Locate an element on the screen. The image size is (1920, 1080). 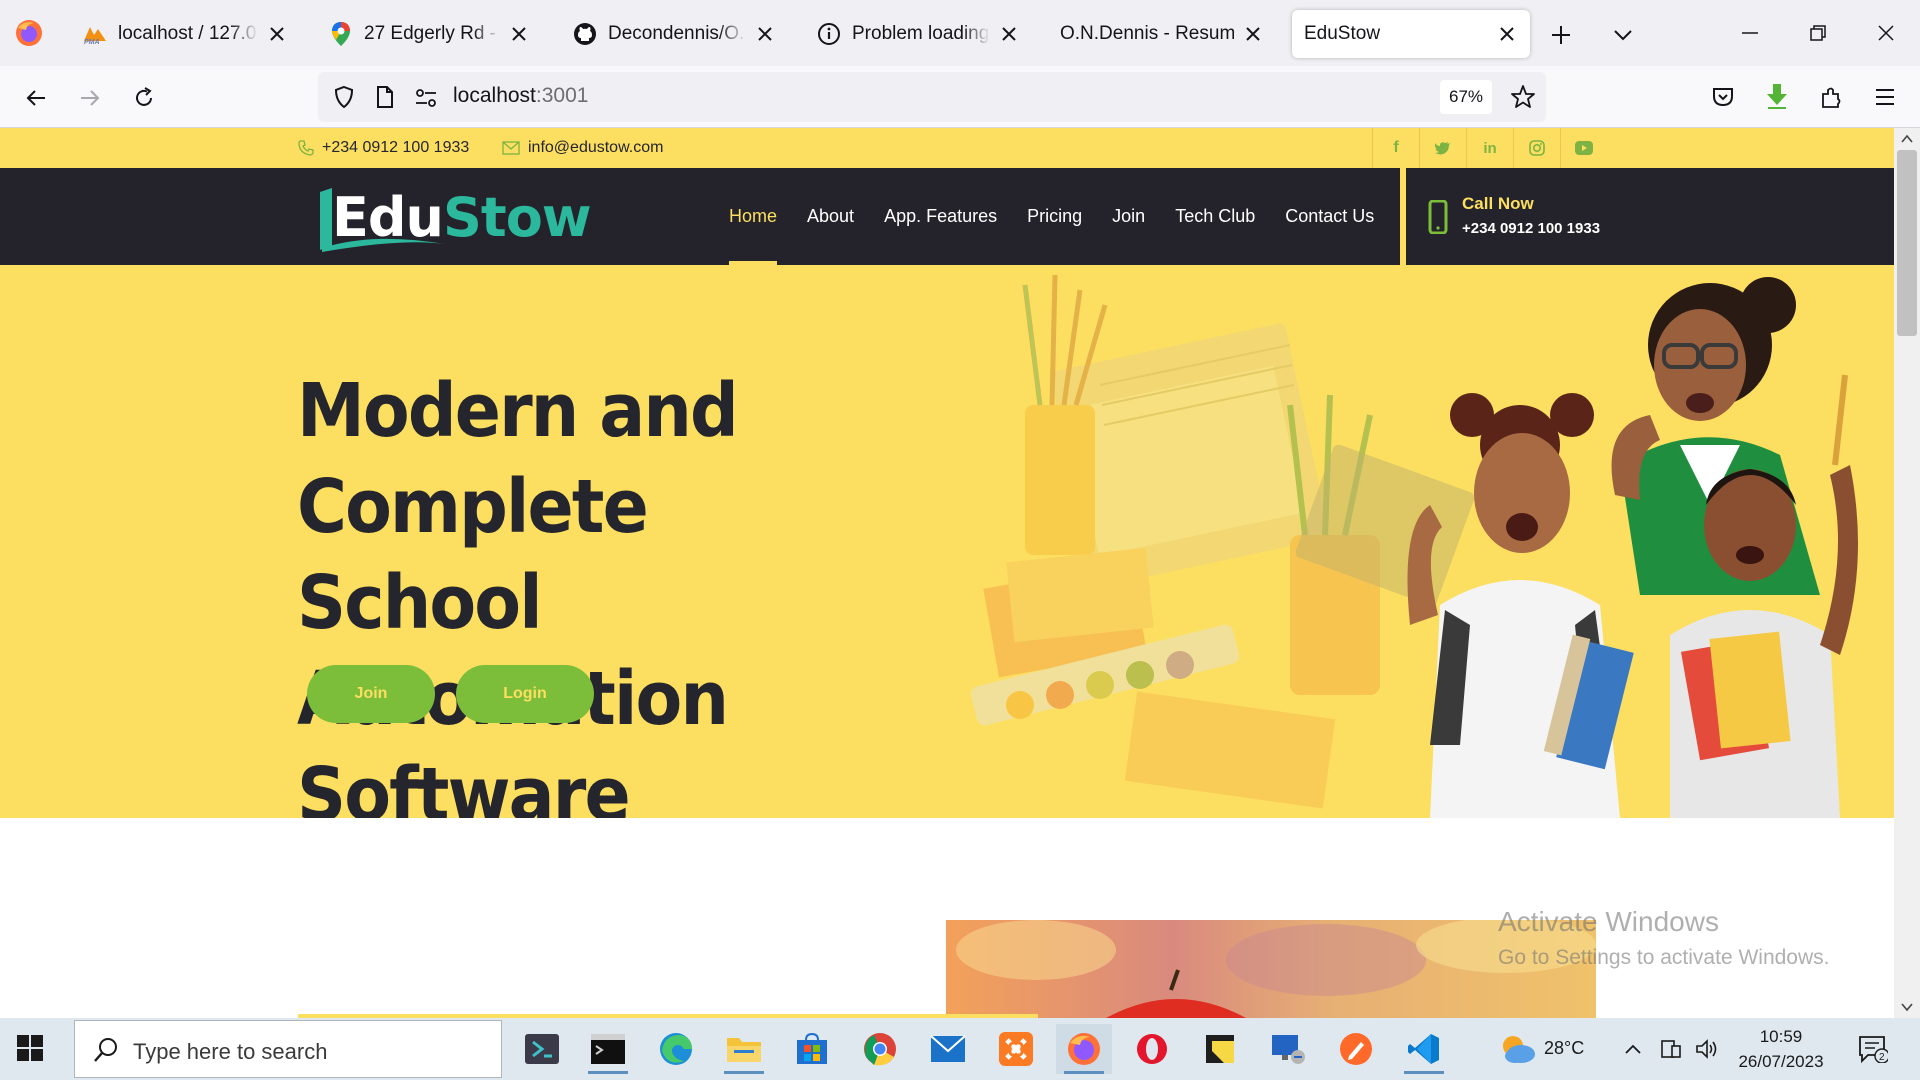
taskbar-search-input: Type here to search is located at coordinates (288, 1049).